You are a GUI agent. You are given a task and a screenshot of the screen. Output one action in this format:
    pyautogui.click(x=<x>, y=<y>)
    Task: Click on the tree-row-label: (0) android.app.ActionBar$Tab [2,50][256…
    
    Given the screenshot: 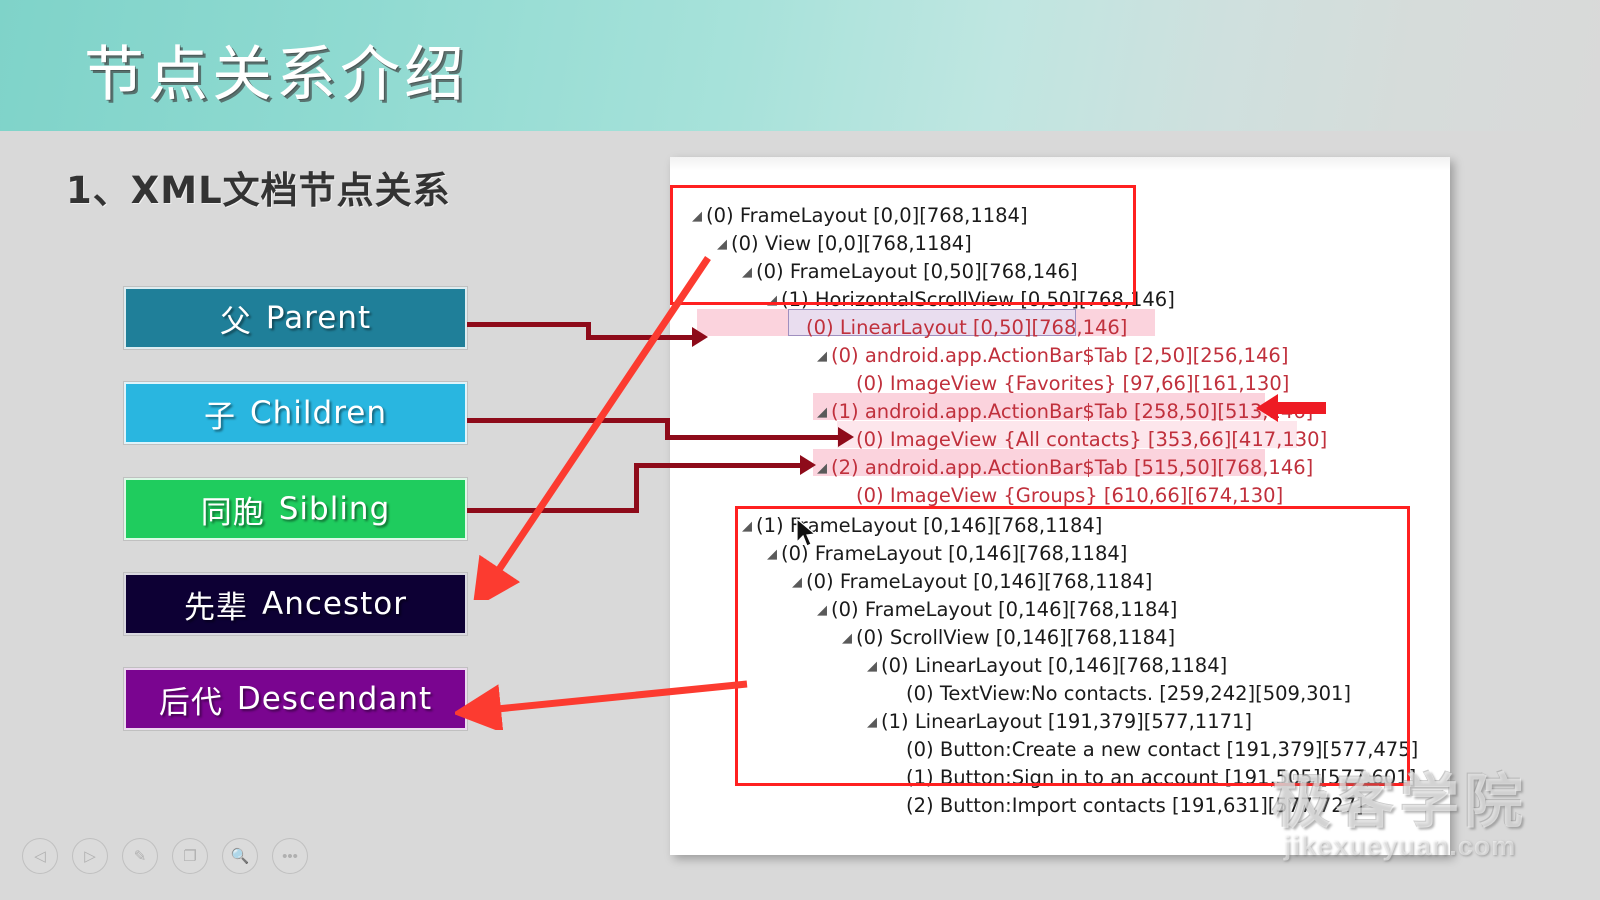 What is the action you would take?
    pyautogui.click(x=1060, y=355)
    